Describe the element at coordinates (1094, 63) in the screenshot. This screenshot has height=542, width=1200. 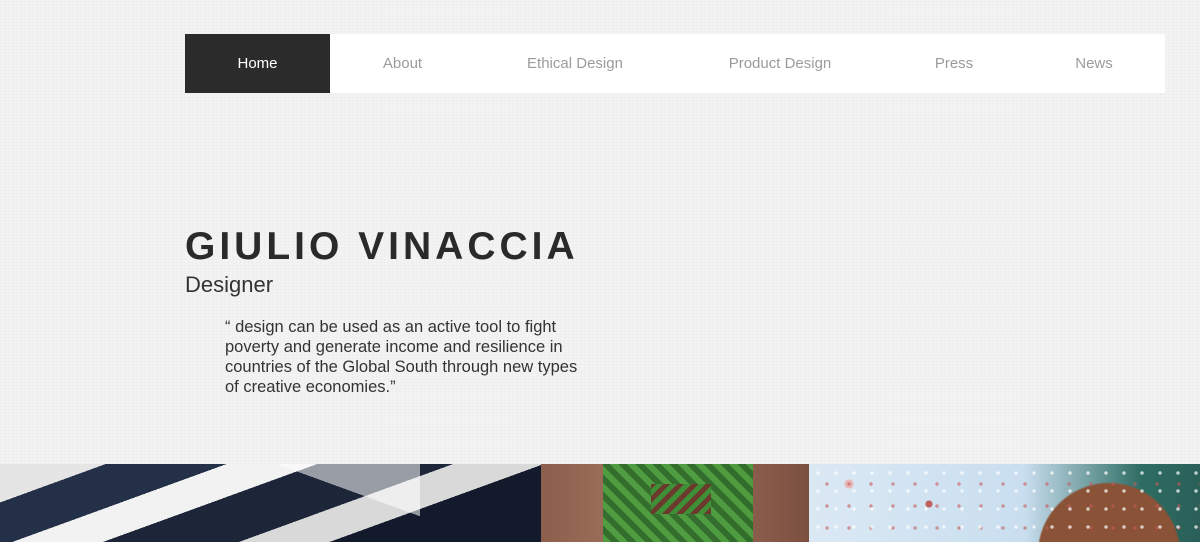
I see `nav-item-news: News` at that location.